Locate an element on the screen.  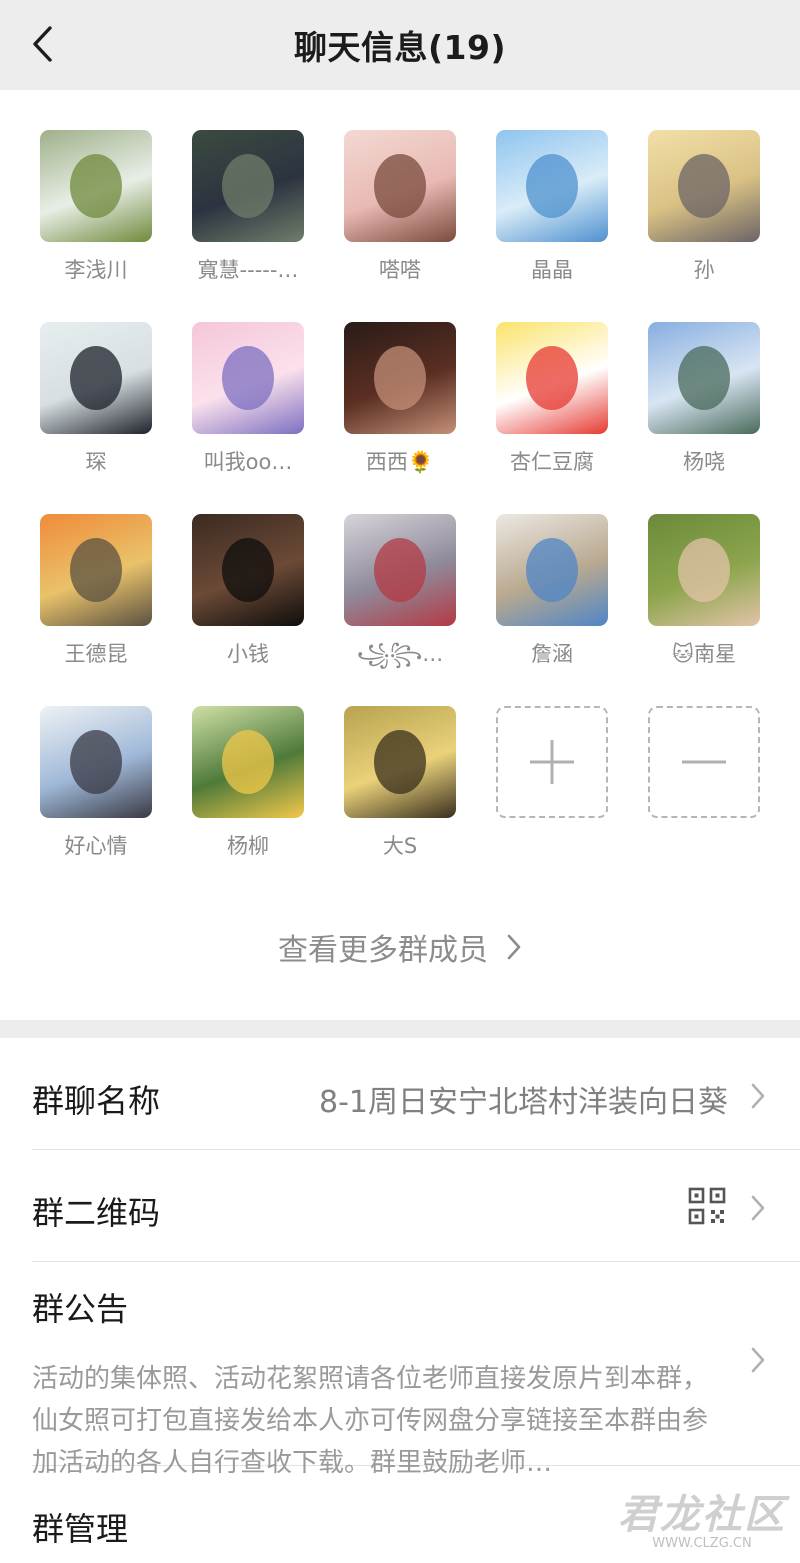
minus-icon is located at coordinates (704, 762).